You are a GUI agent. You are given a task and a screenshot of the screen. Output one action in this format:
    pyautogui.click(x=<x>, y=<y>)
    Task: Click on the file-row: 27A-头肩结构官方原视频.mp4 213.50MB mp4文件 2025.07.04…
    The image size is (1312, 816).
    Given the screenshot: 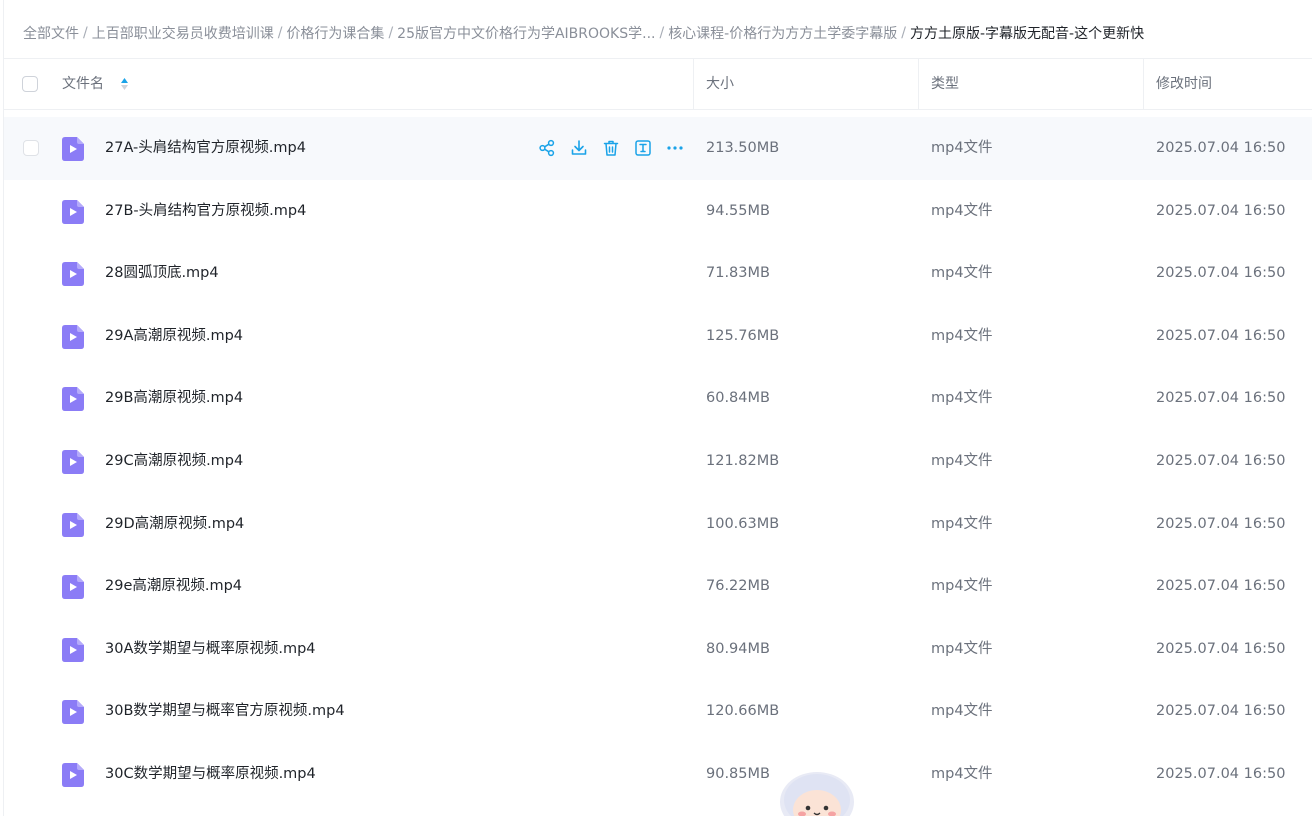 What is the action you would take?
    pyautogui.click(x=658, y=148)
    